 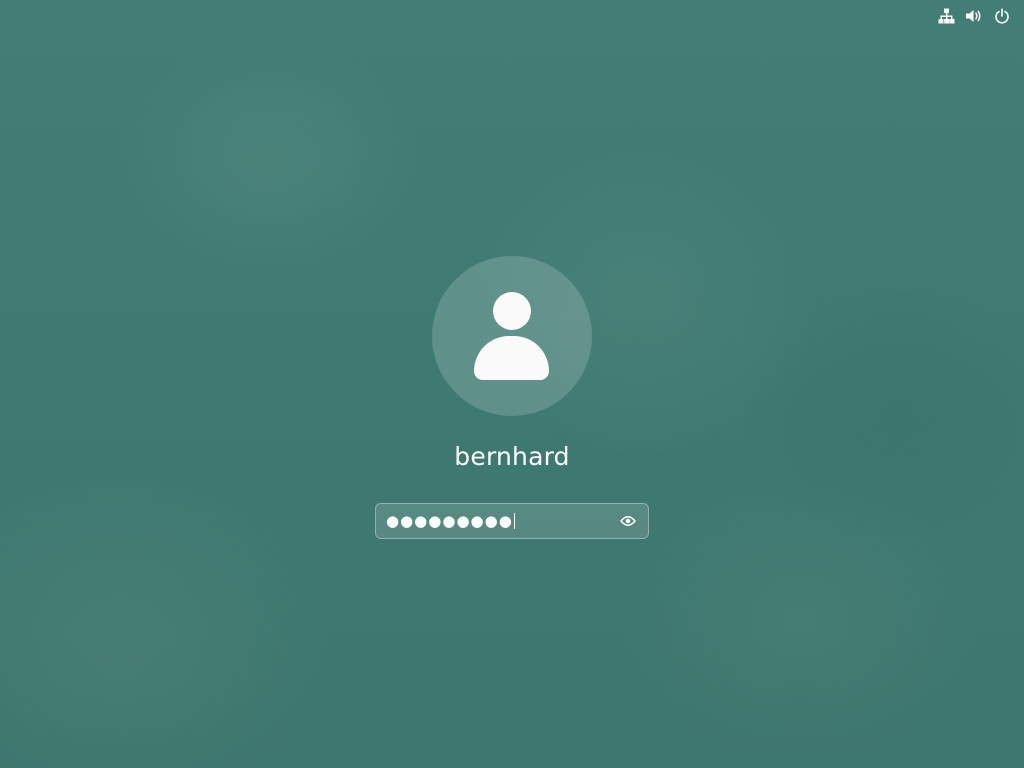 I want to click on password-input: ●●●●●●●●●, so click(x=495, y=521).